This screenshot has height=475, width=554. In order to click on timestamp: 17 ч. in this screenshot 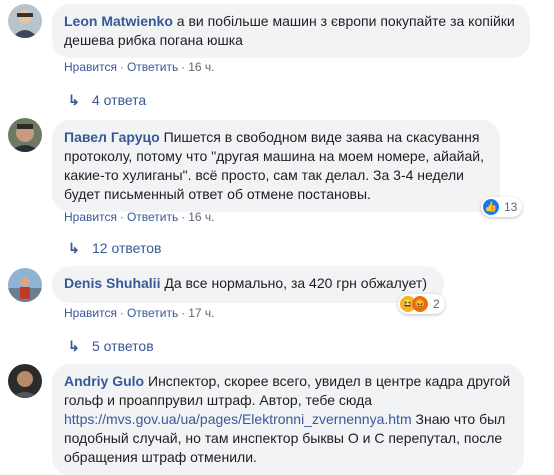, I will do `click(201, 313)`.